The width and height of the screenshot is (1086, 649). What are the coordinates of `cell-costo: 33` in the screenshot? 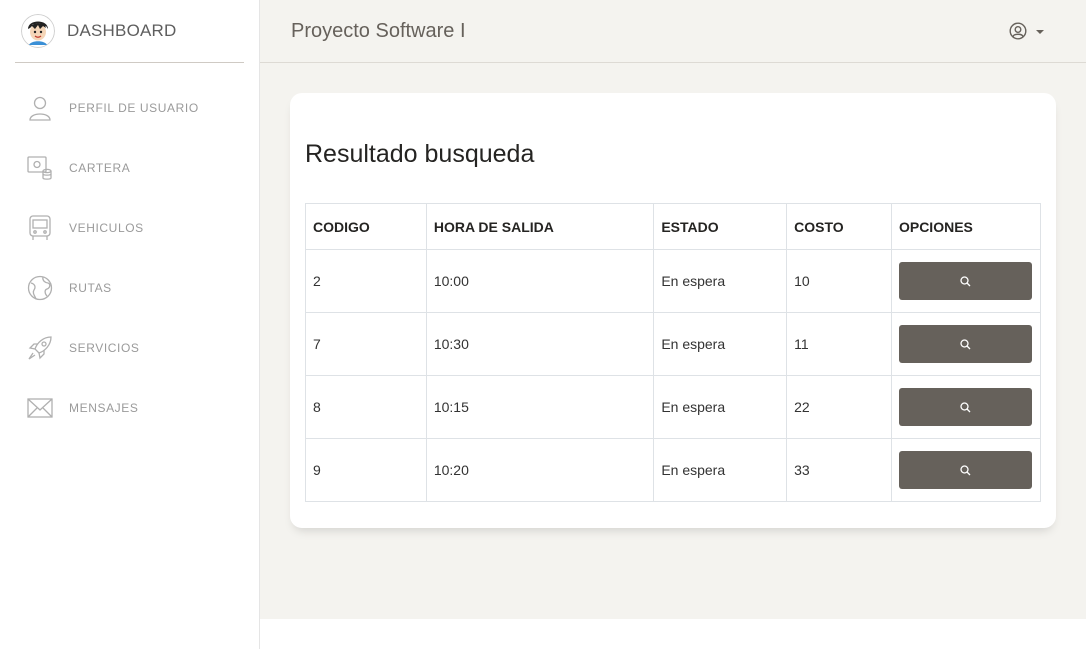 It's located at (839, 470).